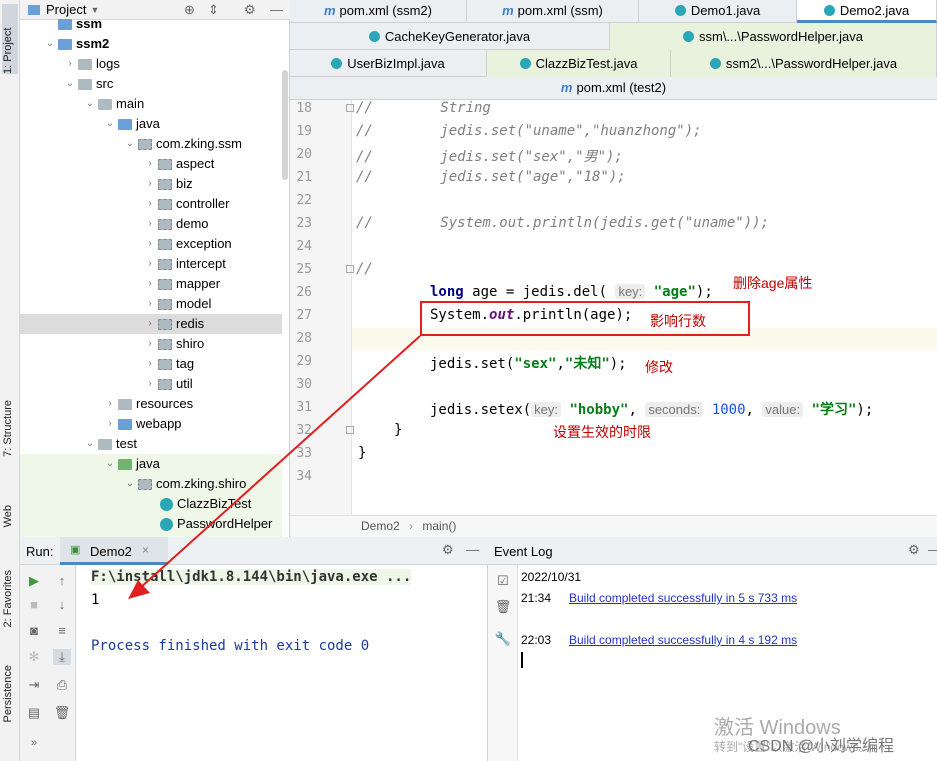  I want to click on tree-item-webapp: › webapp, so click(141, 424).